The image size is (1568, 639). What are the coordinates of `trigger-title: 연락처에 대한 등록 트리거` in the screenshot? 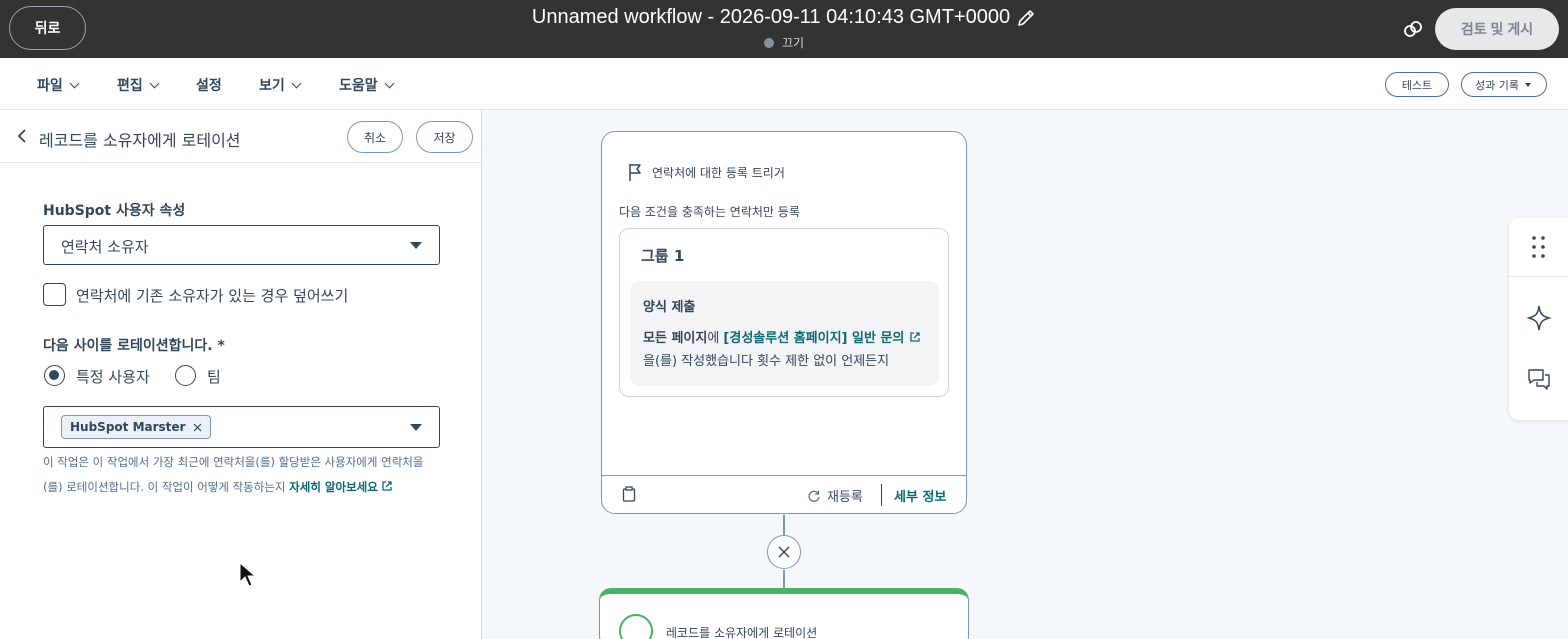 It's located at (718, 173).